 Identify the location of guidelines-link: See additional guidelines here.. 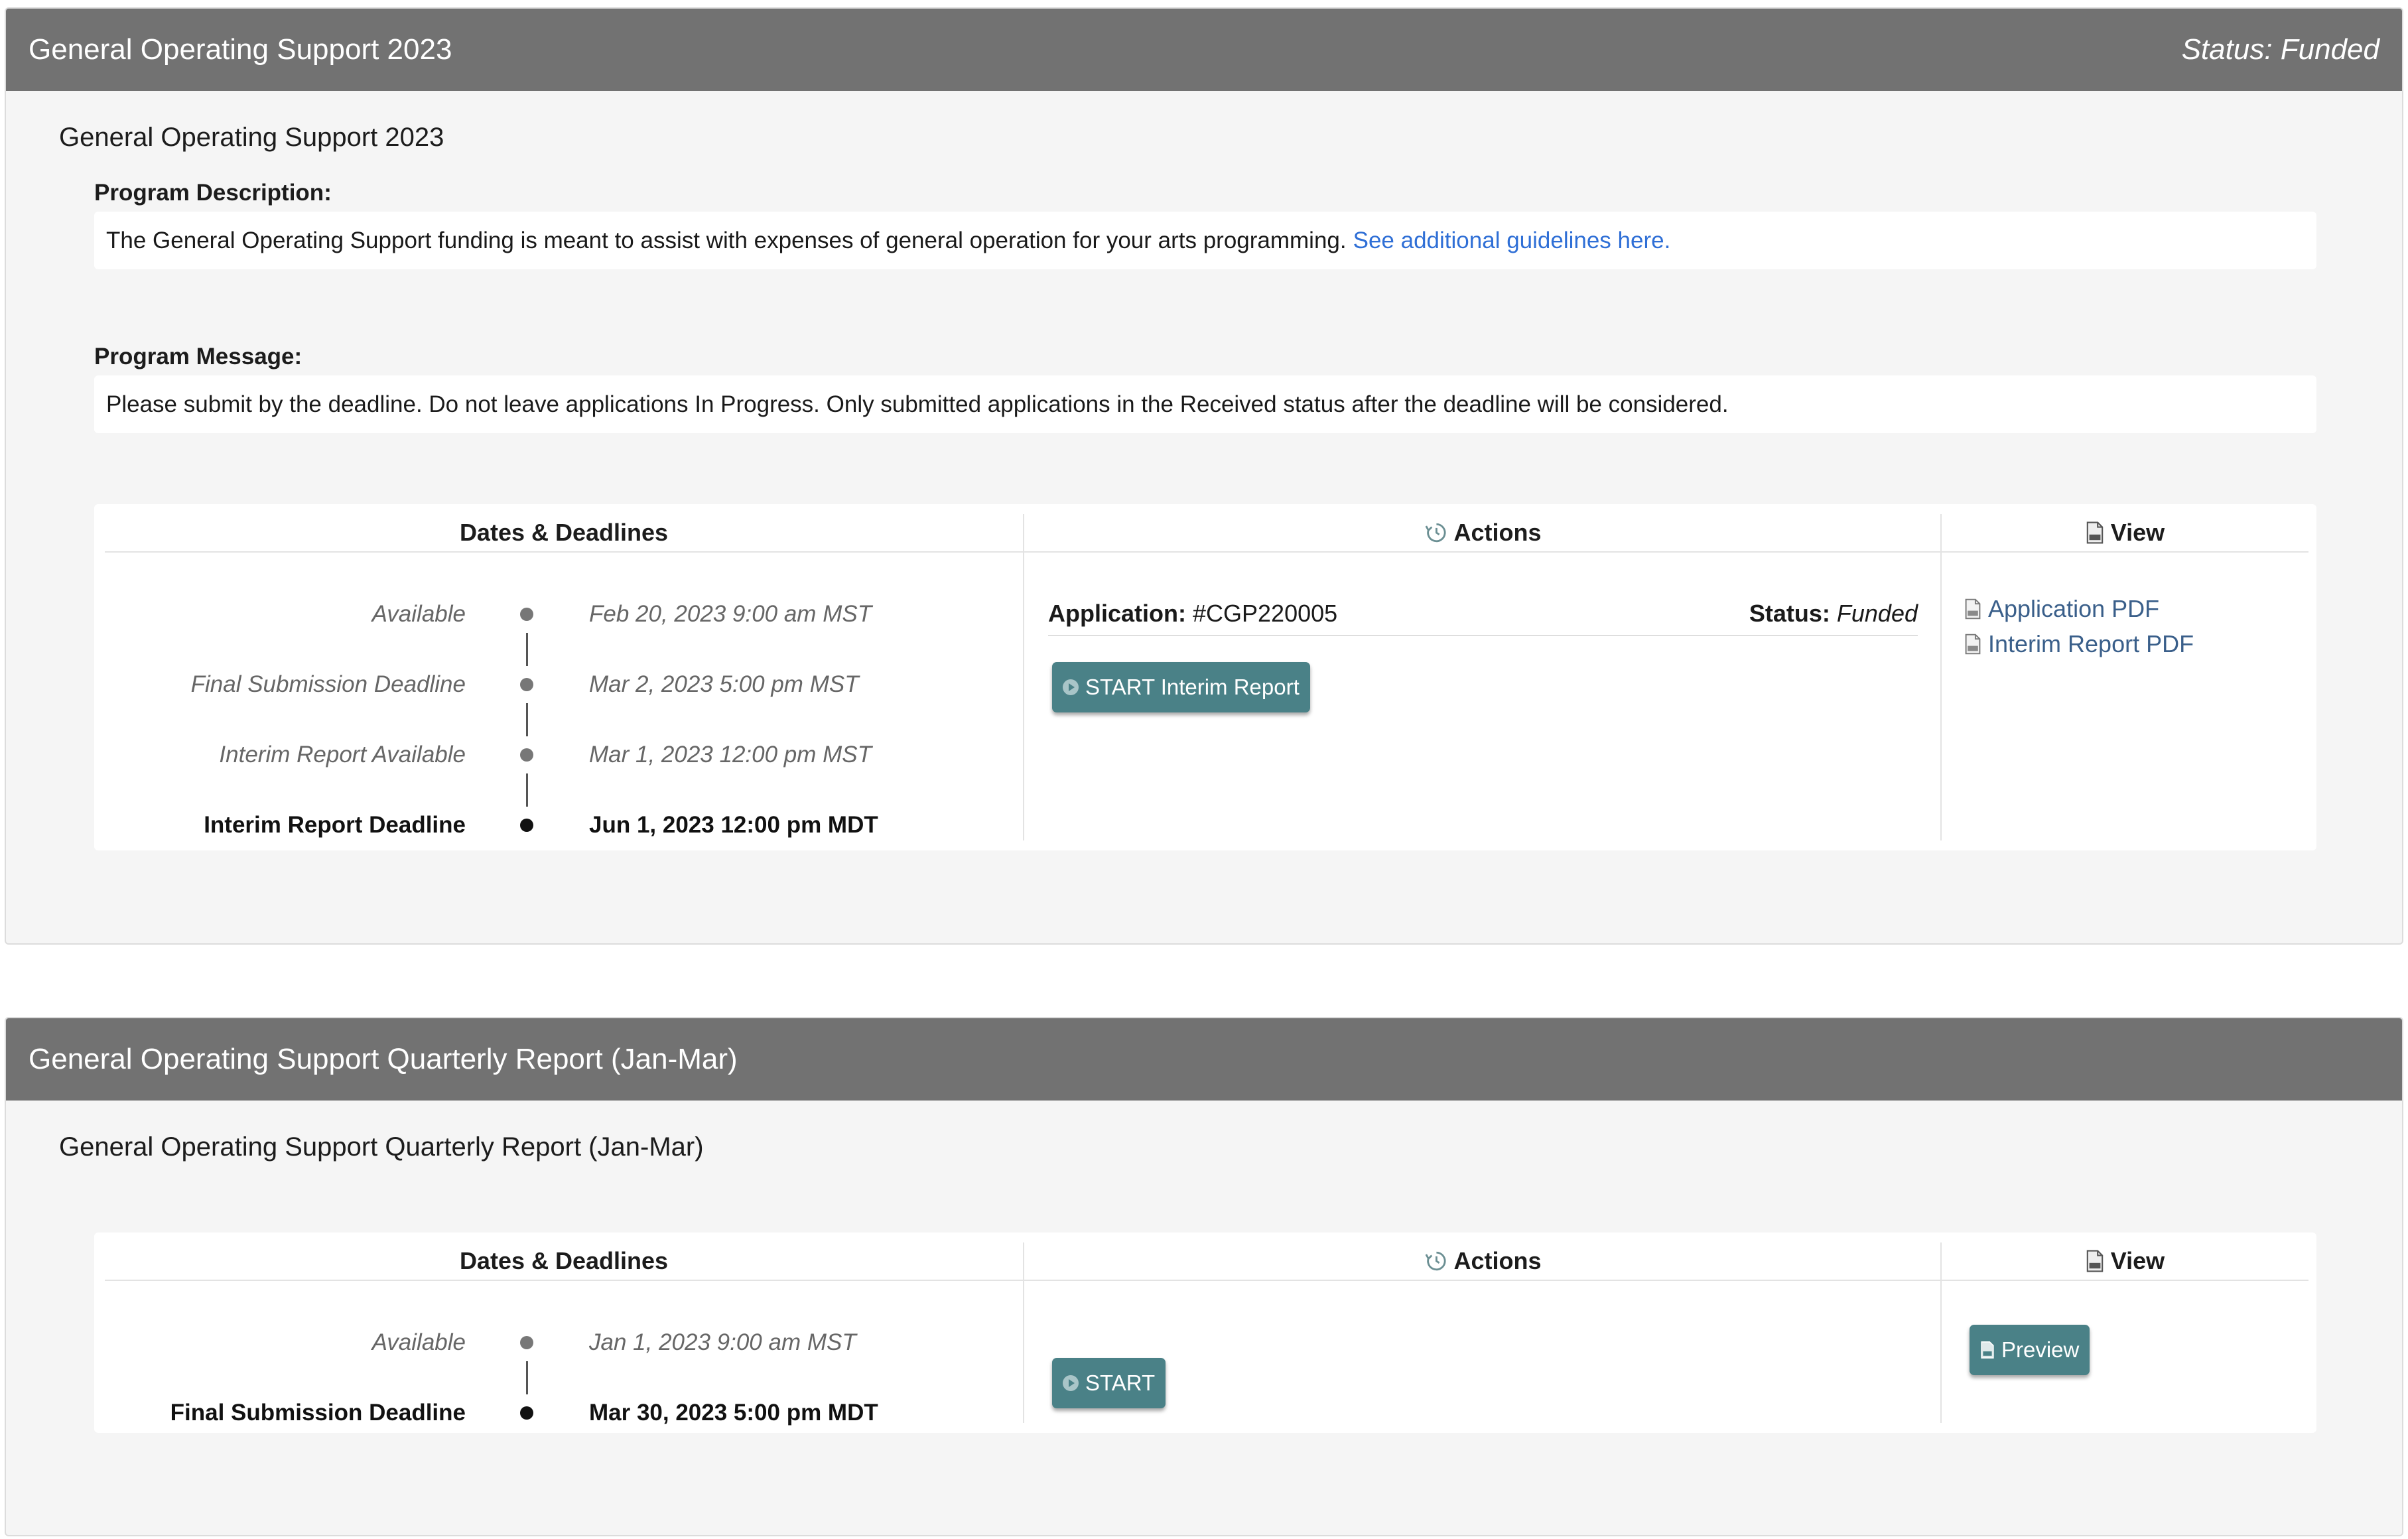
(1512, 241).